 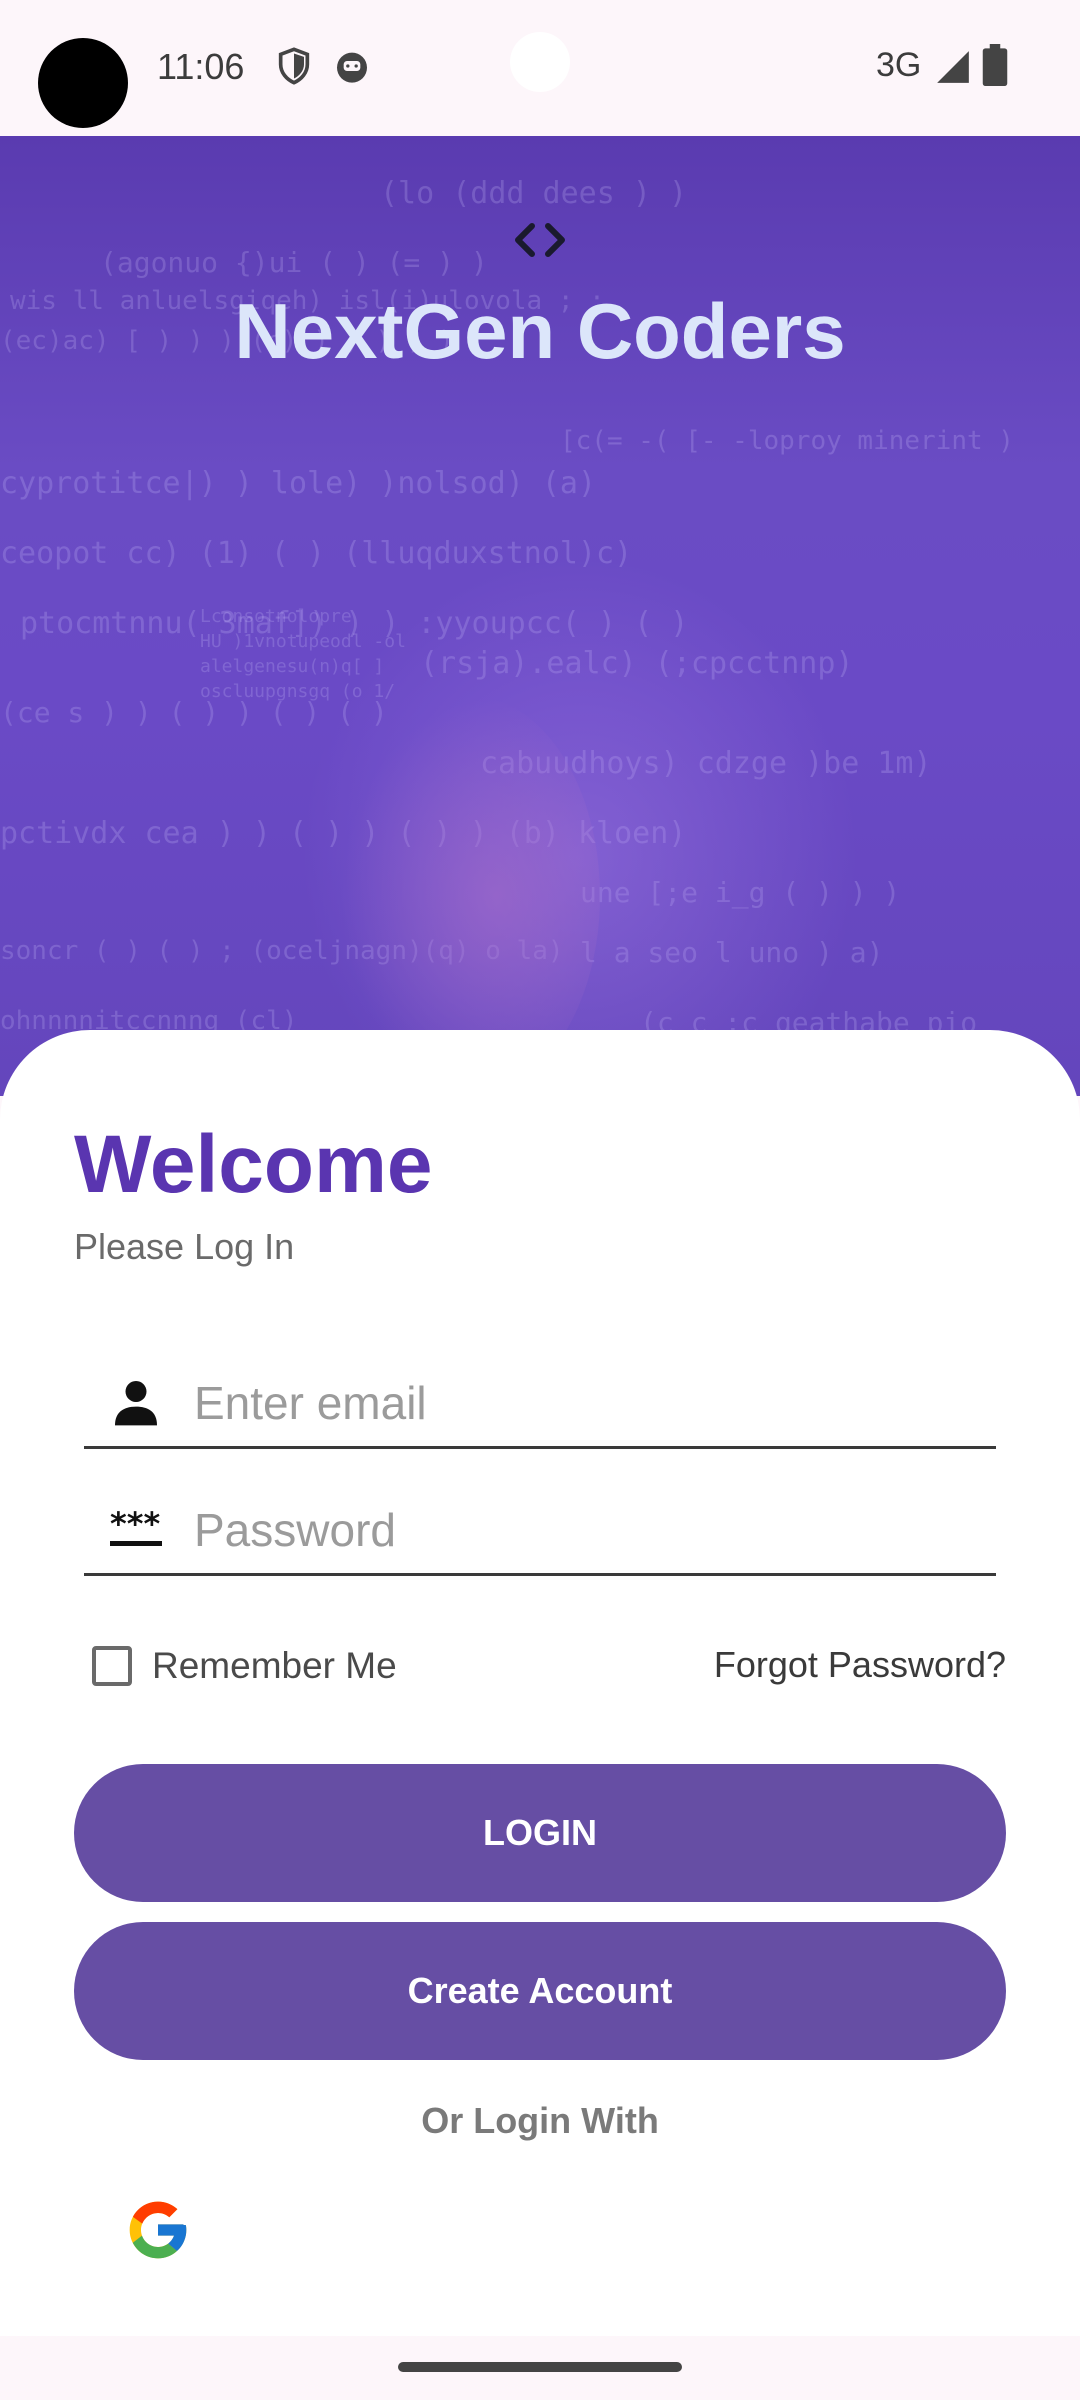 What do you see at coordinates (83, 83) in the screenshot?
I see `camera-cutout` at bounding box center [83, 83].